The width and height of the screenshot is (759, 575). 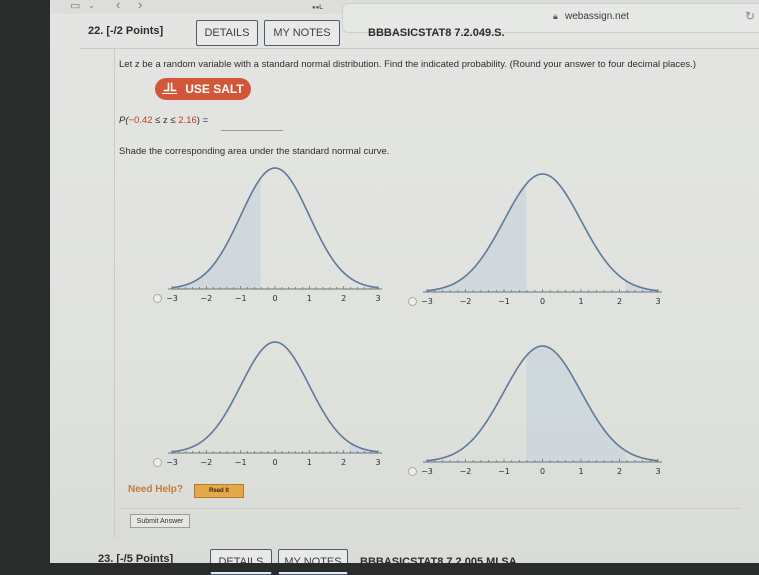 I want to click on sidebar-icon: ▭, so click(x=75, y=6).